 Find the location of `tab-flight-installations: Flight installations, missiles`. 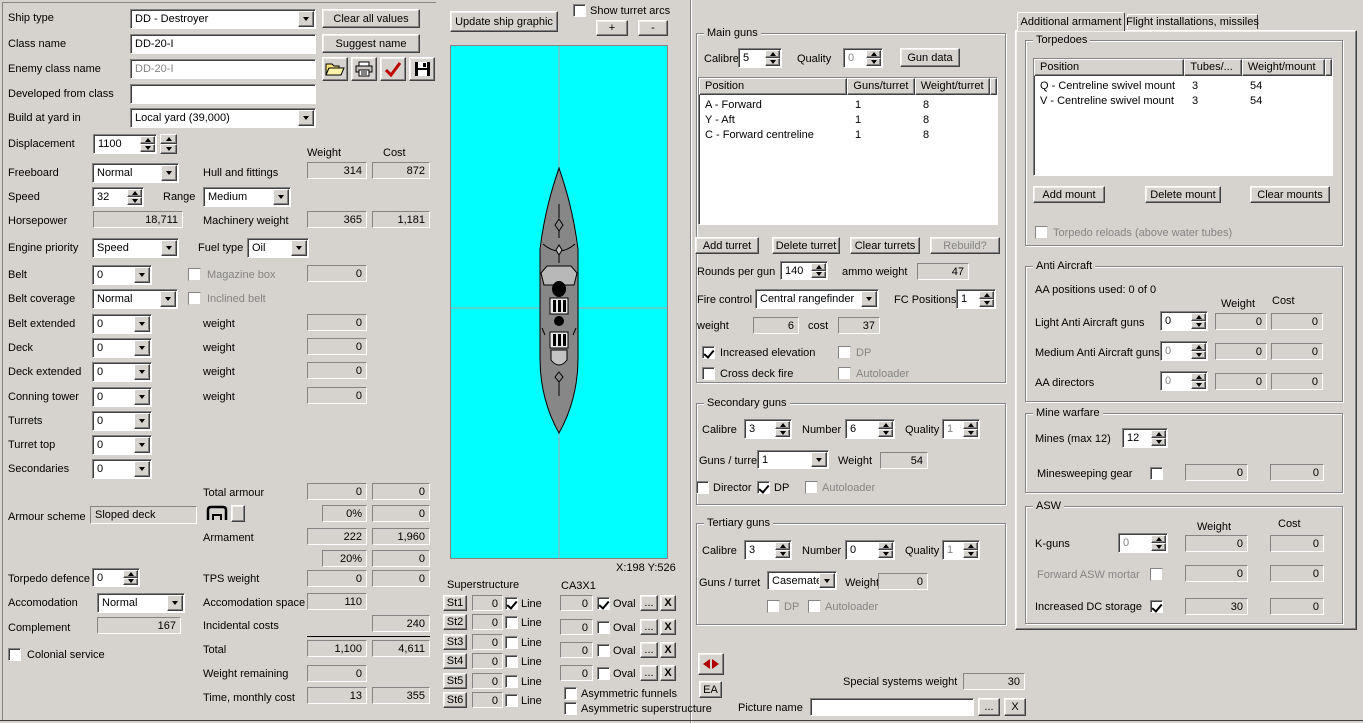

tab-flight-installations: Flight installations, missiles is located at coordinates (1192, 21).